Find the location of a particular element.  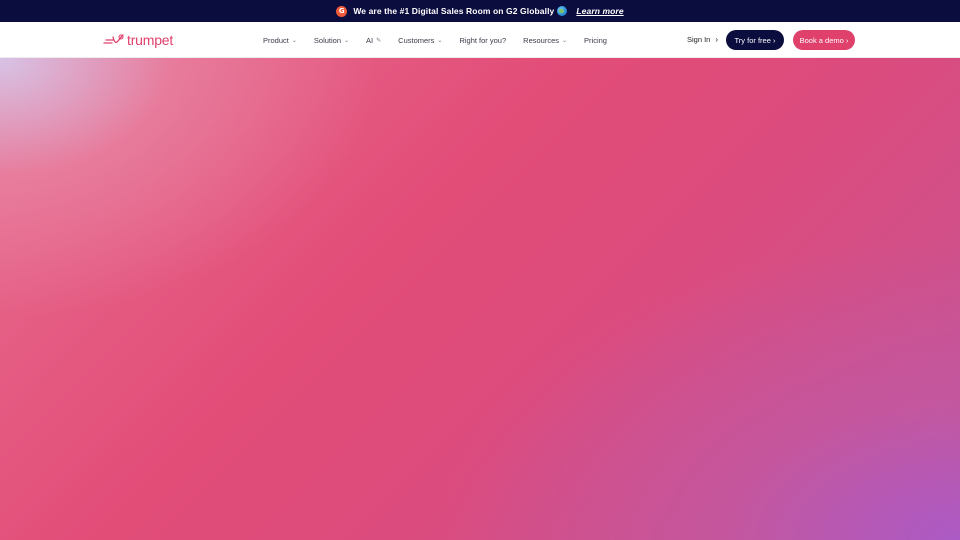

menu-solution: Solution ⌄ is located at coordinates (331, 40).